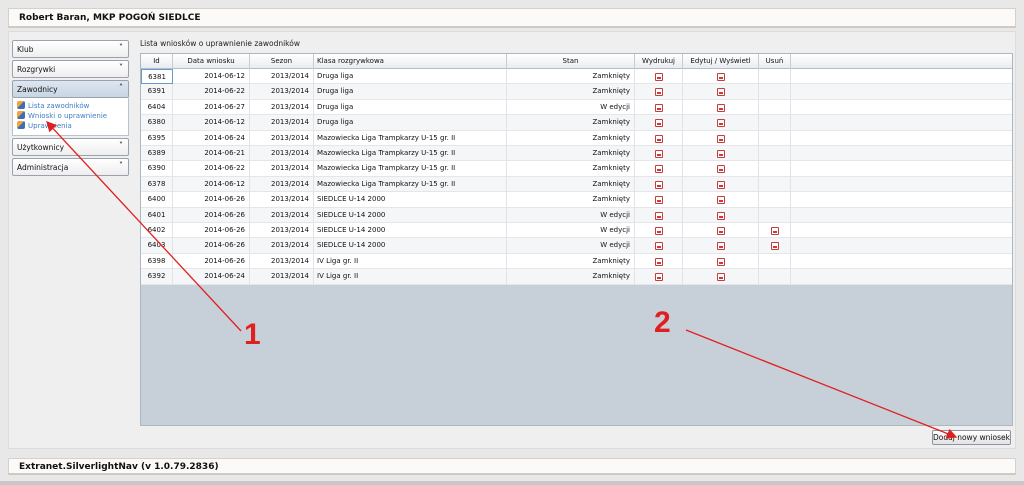 The height and width of the screenshot is (485, 1024). Describe the element at coordinates (662, 322) in the screenshot. I see `annotation-label-2: 2` at that location.